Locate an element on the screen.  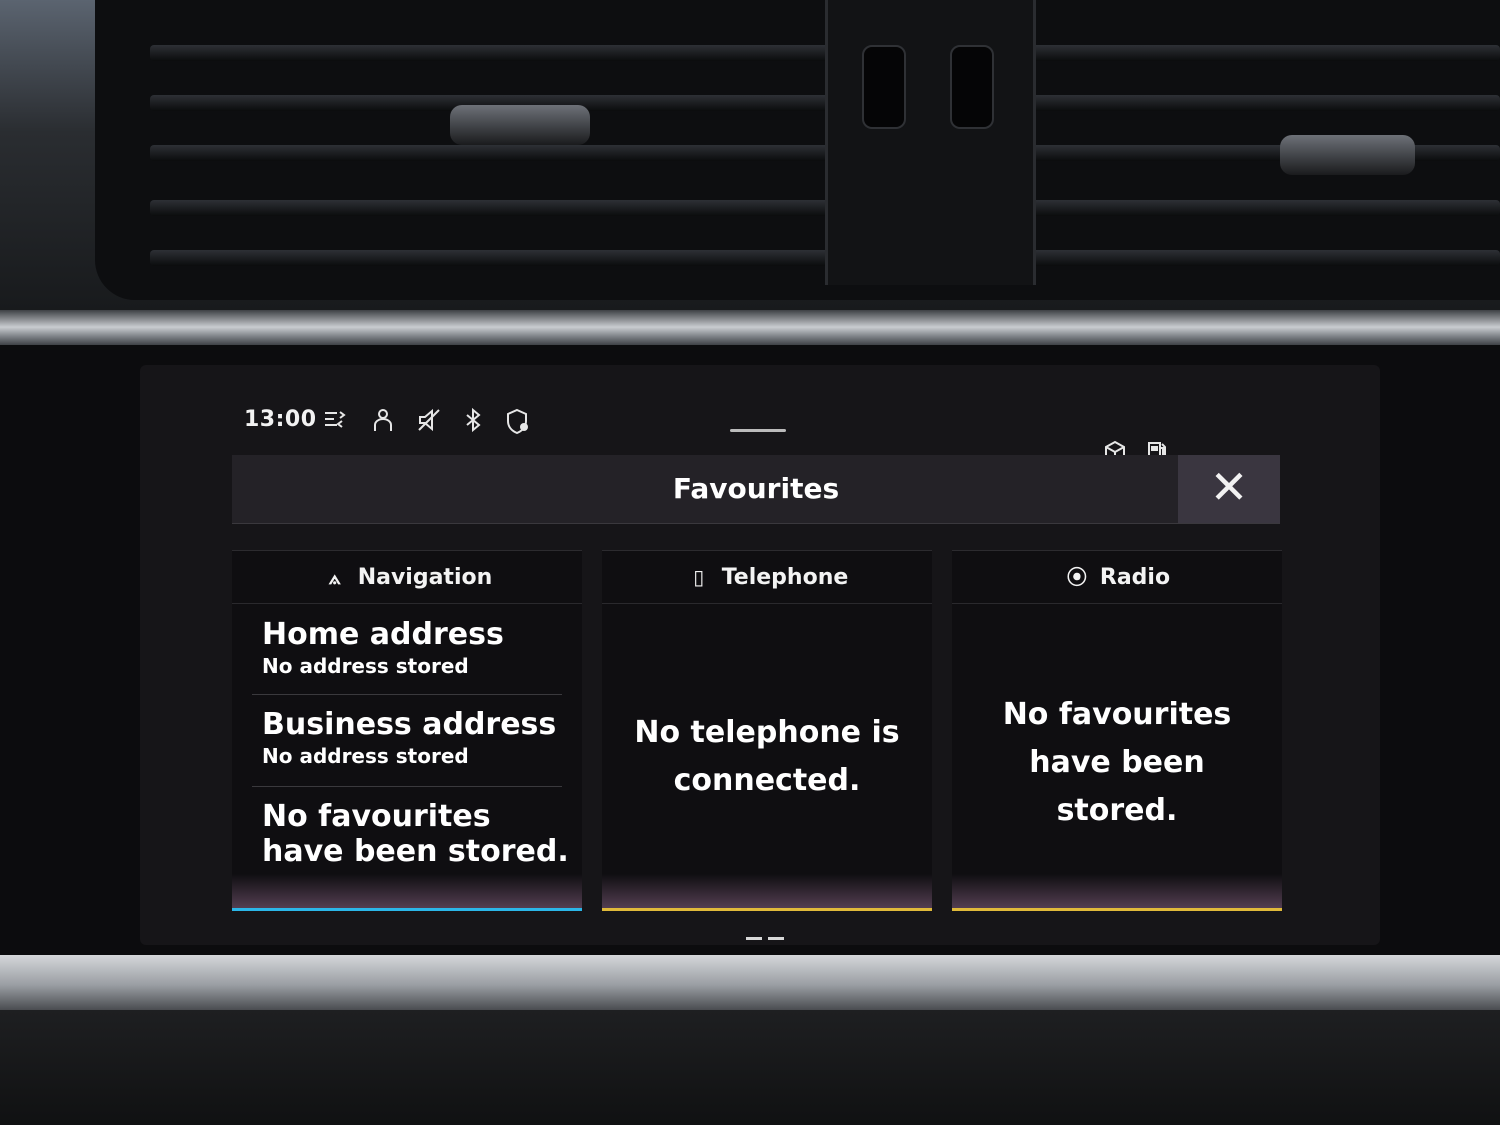
favourites-header: Favourites ✕ is located at coordinates (756, 489).